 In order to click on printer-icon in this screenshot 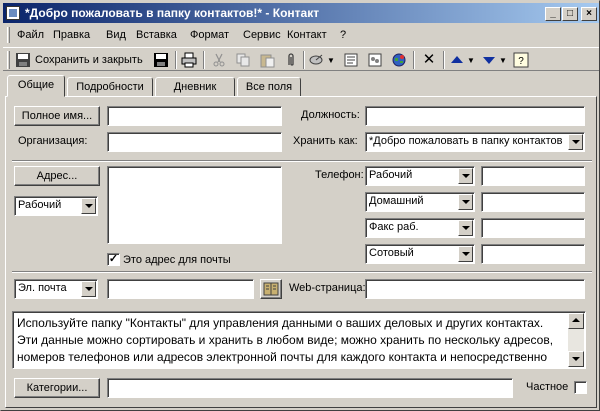, I will do `click(189, 60)`.